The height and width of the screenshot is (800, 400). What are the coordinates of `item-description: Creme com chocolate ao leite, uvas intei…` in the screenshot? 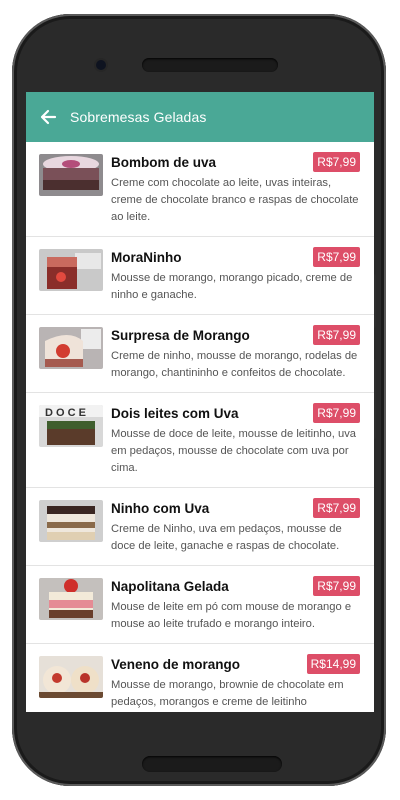 It's located at (235, 200).